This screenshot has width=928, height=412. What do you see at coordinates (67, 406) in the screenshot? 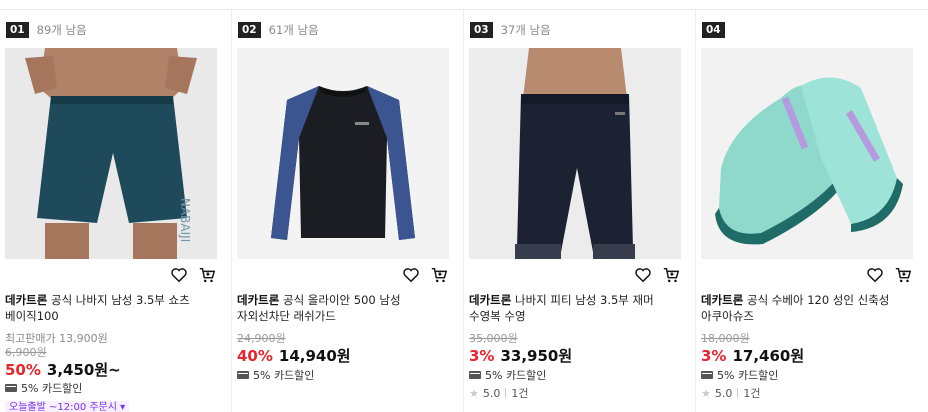
I see `delivery-badge: 오늘출발 ~12:00 주문시 ▾` at bounding box center [67, 406].